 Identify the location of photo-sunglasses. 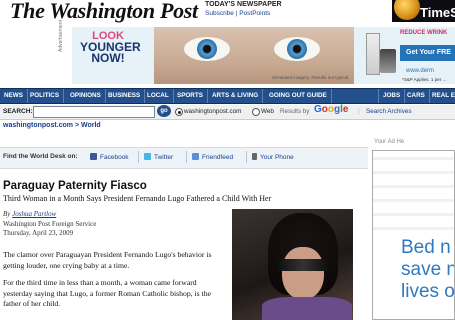
(303, 265).